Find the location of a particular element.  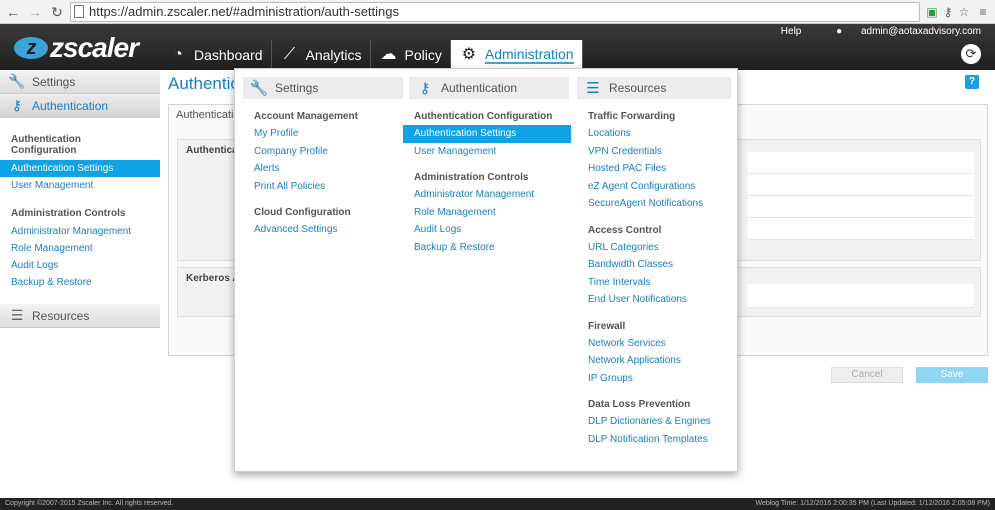

menu-group-title: Account Management is located at coordinates (306, 116).